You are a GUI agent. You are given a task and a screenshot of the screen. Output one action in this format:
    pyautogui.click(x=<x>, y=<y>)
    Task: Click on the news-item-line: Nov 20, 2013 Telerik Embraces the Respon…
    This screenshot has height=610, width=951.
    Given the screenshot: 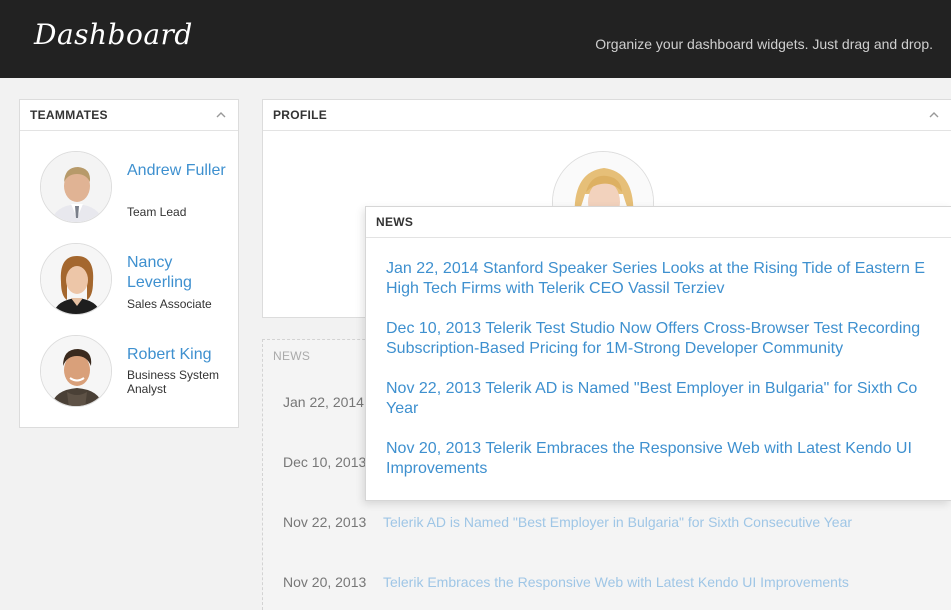 What is the action you would take?
    pyautogui.click(x=649, y=448)
    